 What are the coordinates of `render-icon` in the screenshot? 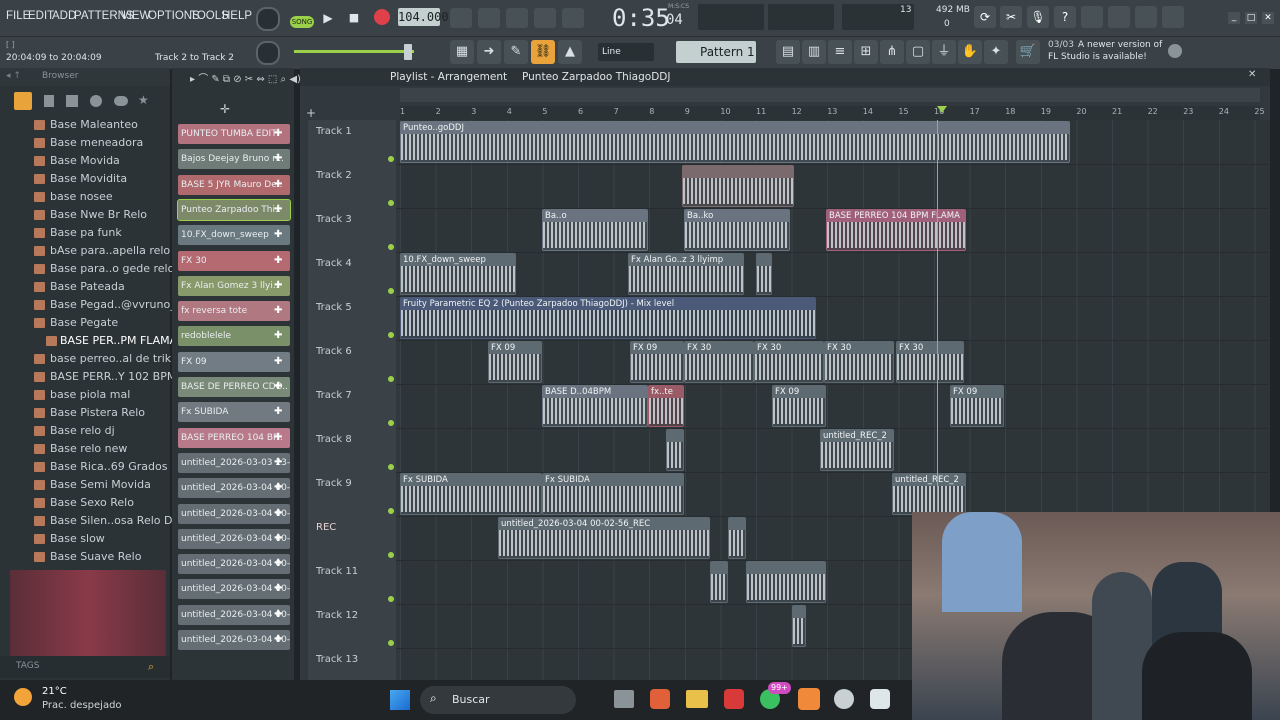 It's located at (1119, 17).